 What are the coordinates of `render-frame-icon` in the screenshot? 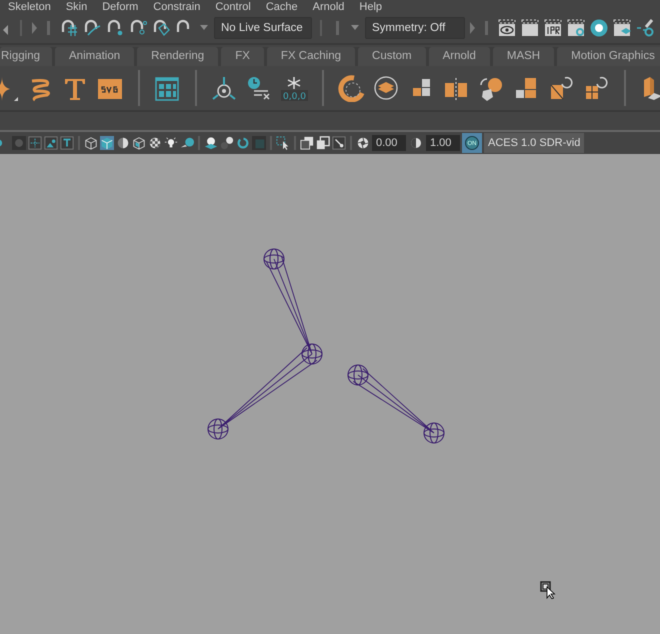 It's located at (530, 28).